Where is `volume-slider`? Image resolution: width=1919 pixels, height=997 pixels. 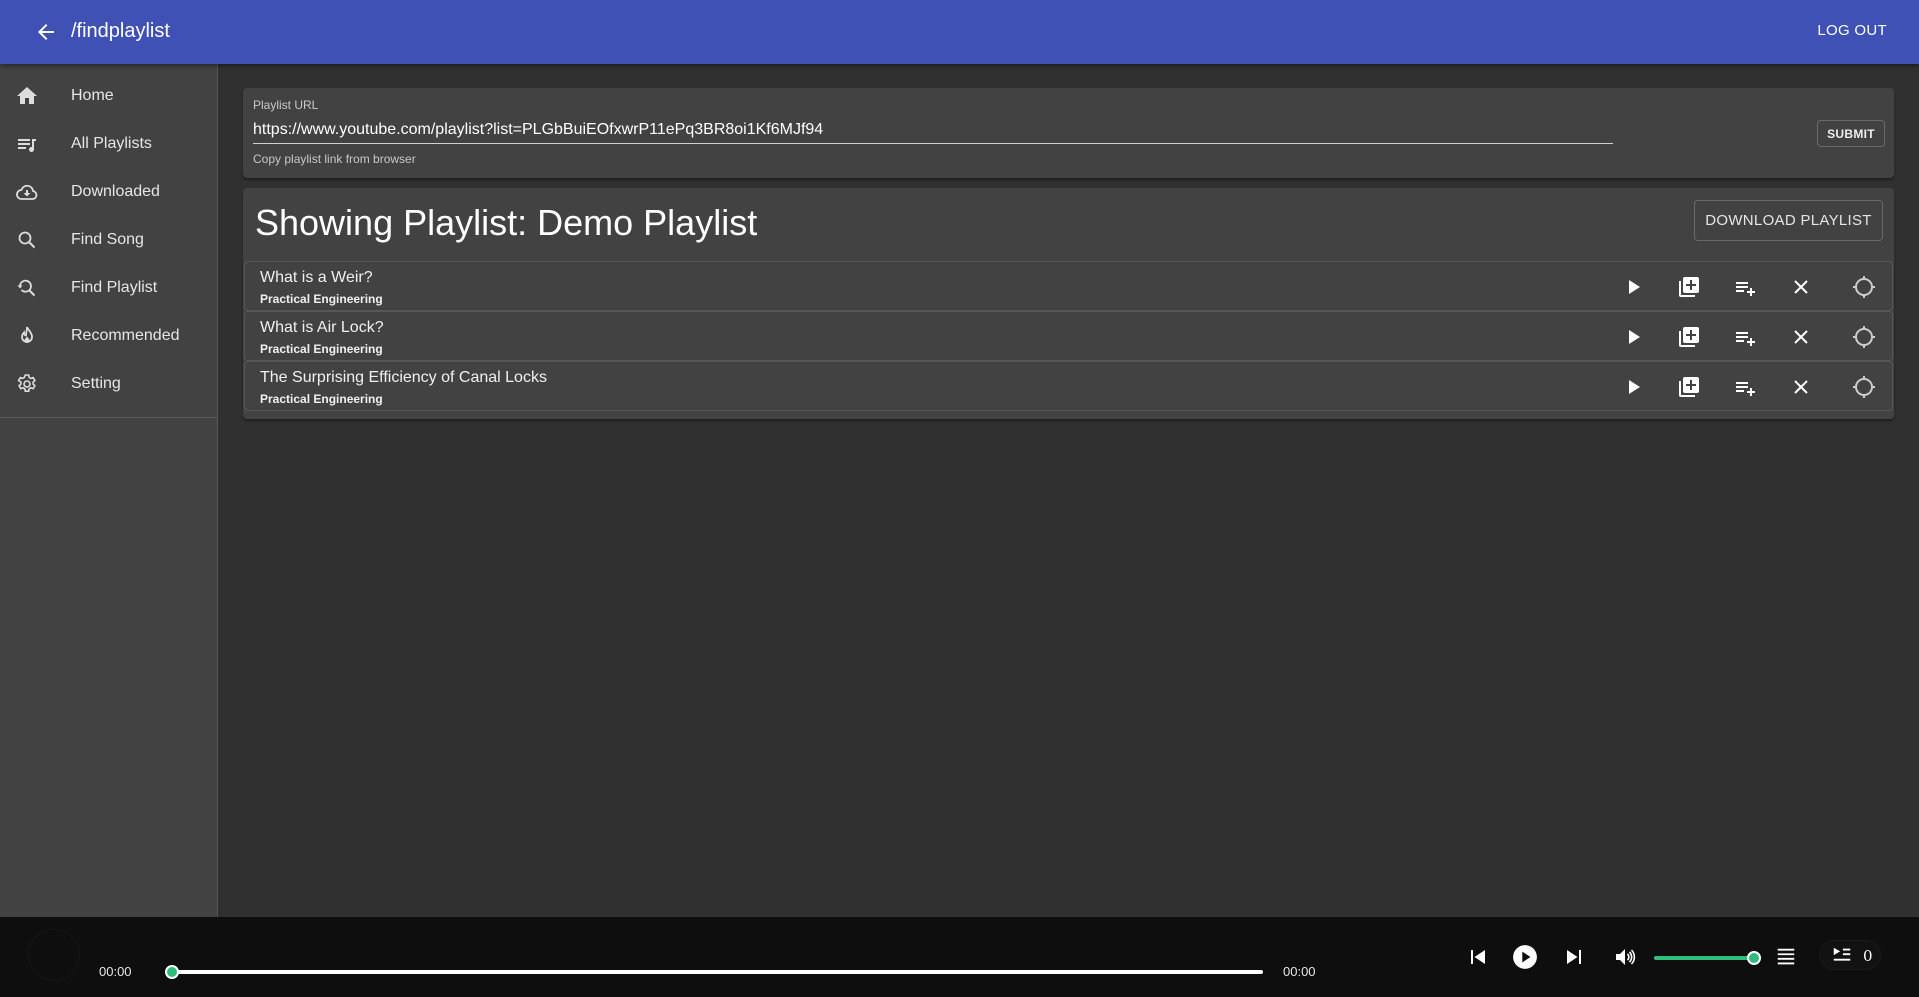 volume-slider is located at coordinates (1707, 958).